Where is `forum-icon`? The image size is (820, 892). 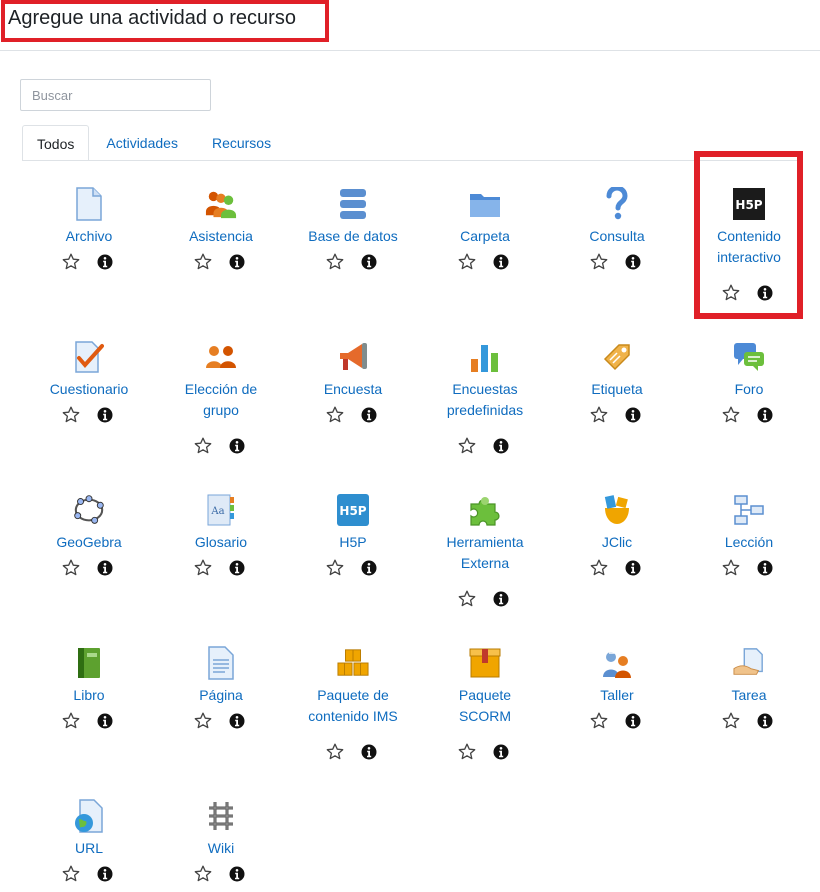
forum-icon is located at coordinates (749, 357).